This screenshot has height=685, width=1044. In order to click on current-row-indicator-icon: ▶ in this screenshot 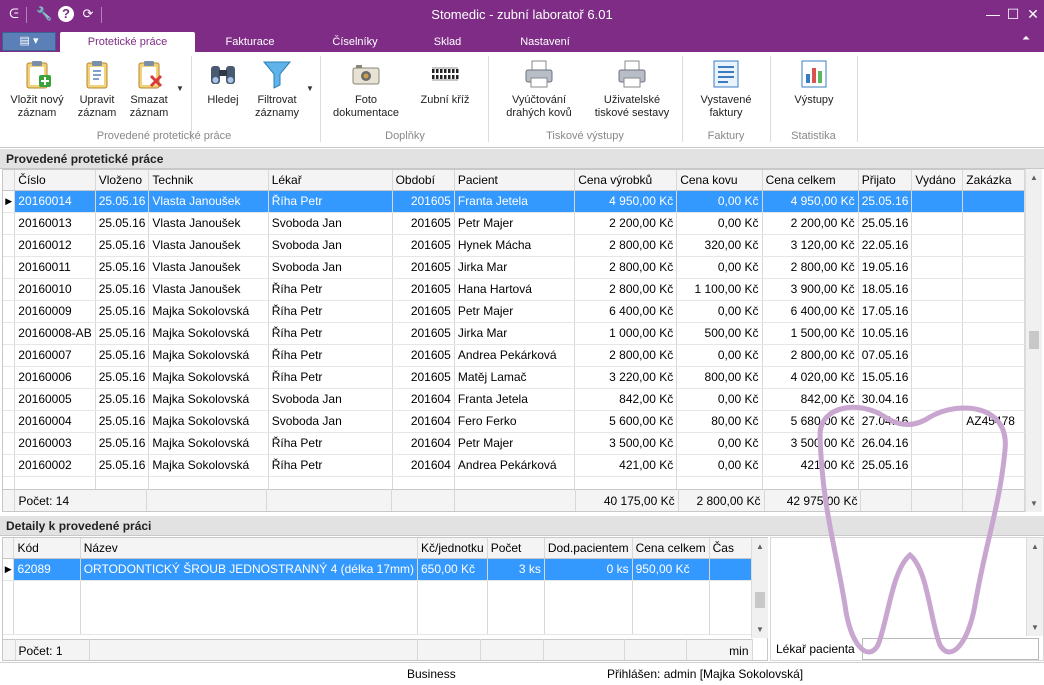, I will do `click(9, 201)`.